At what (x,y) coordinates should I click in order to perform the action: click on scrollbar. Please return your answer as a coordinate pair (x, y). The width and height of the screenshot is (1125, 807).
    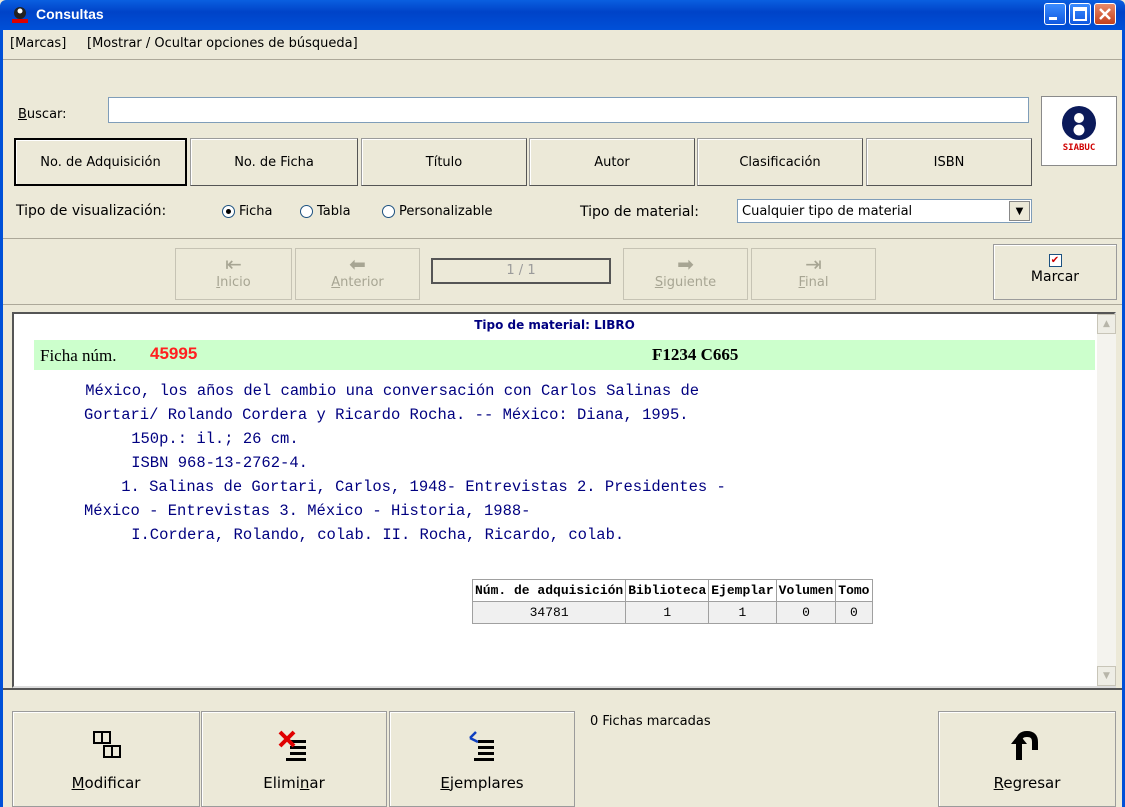
    Looking at the image, I should click on (1106, 500).